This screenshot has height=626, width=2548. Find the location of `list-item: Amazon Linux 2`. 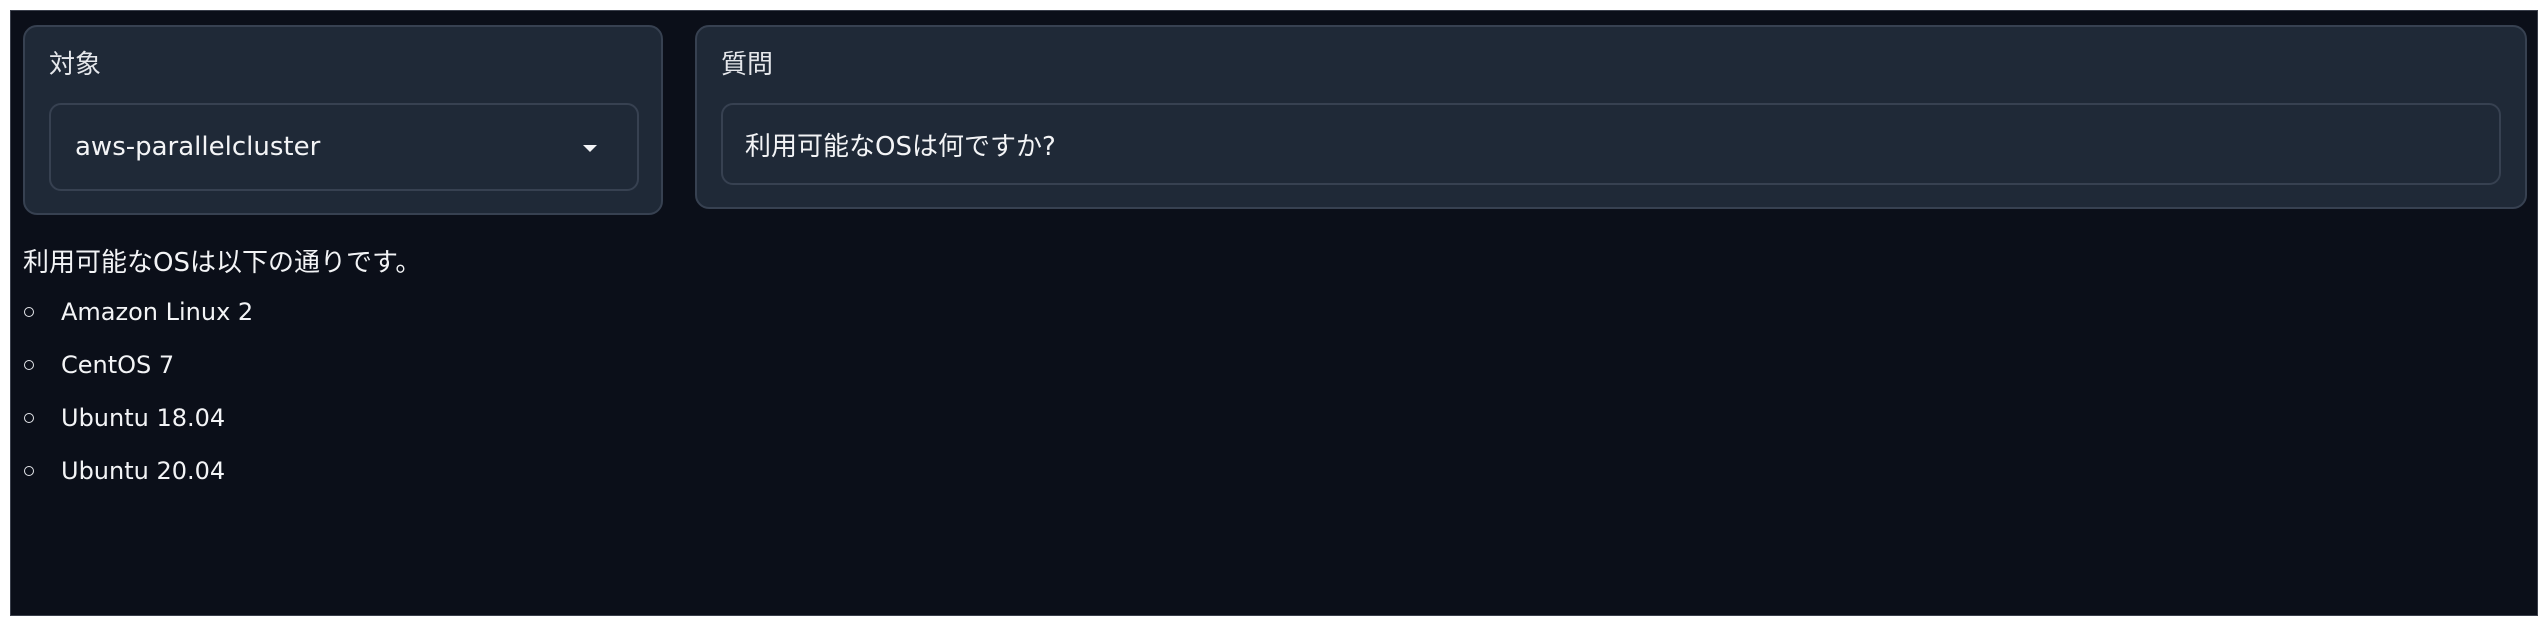

list-item: Amazon Linux 2 is located at coordinates (222, 312).